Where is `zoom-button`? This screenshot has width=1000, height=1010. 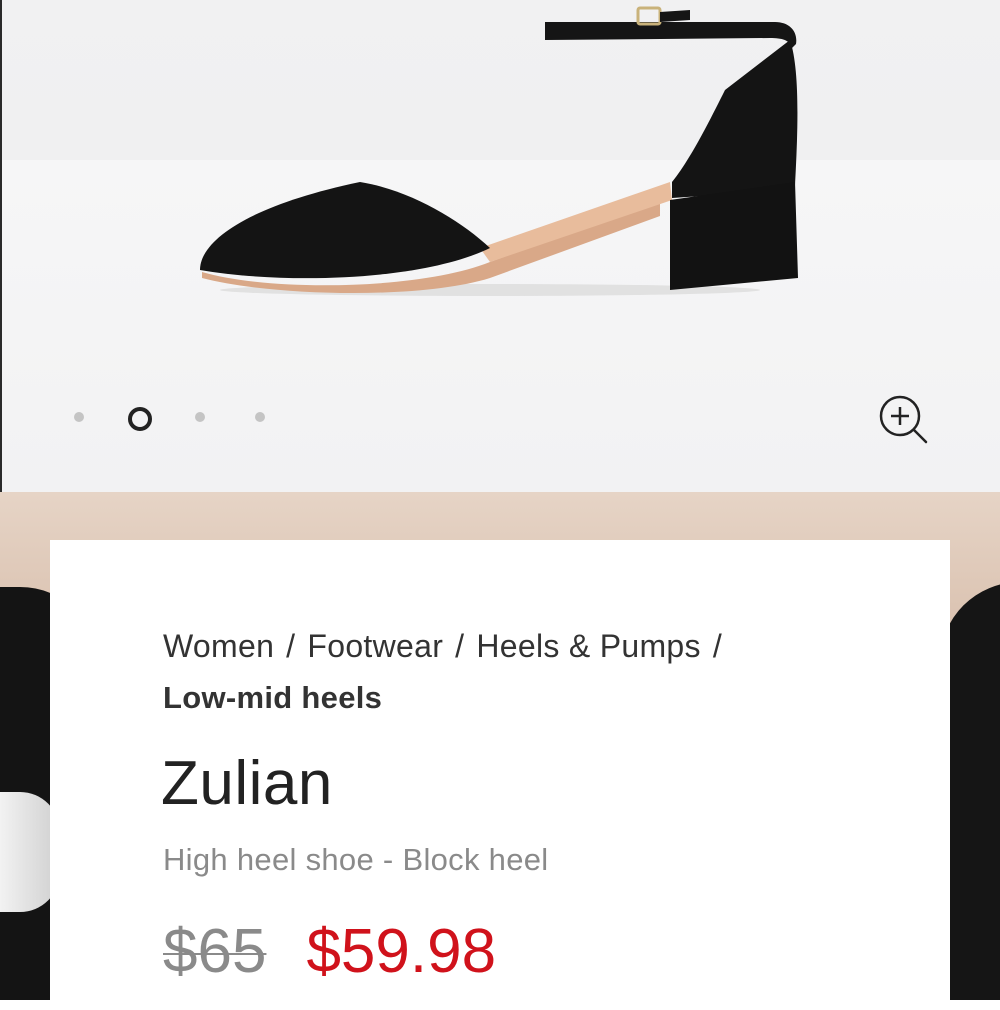 zoom-button is located at coordinates (902, 420).